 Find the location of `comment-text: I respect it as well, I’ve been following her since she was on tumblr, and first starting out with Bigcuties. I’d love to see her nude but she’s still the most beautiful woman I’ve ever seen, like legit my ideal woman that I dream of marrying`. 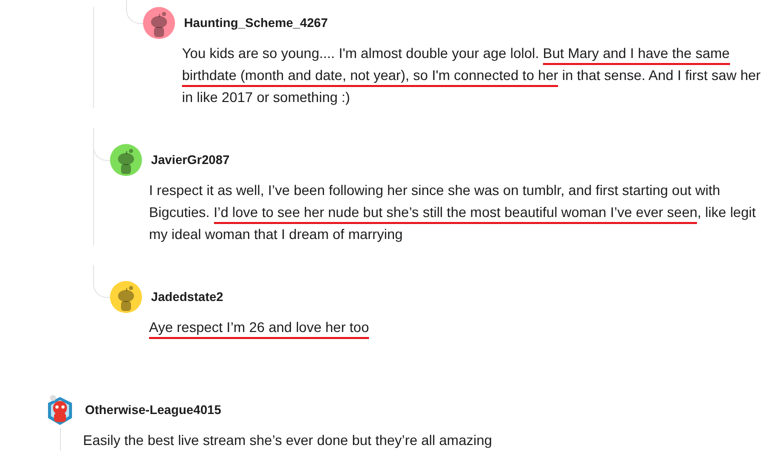

comment-text: I respect it as well, I’ve been following her since she was on tumblr, and first starting out with Bigcuties. I’d love to see her nude but she’s still the most beautiful woman I’ve ever seen, like legit my ideal woman that I dream of marrying is located at coordinates (453, 212).